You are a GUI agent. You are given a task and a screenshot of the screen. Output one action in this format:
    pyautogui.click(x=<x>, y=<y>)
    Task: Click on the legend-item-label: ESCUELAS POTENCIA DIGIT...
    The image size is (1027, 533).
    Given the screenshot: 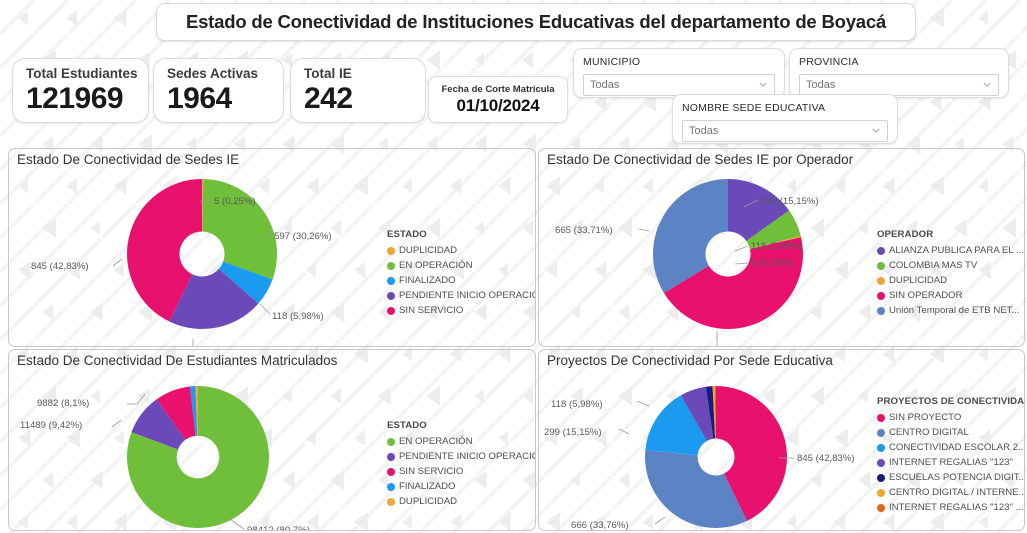 What is the action you would take?
    pyautogui.click(x=957, y=477)
    